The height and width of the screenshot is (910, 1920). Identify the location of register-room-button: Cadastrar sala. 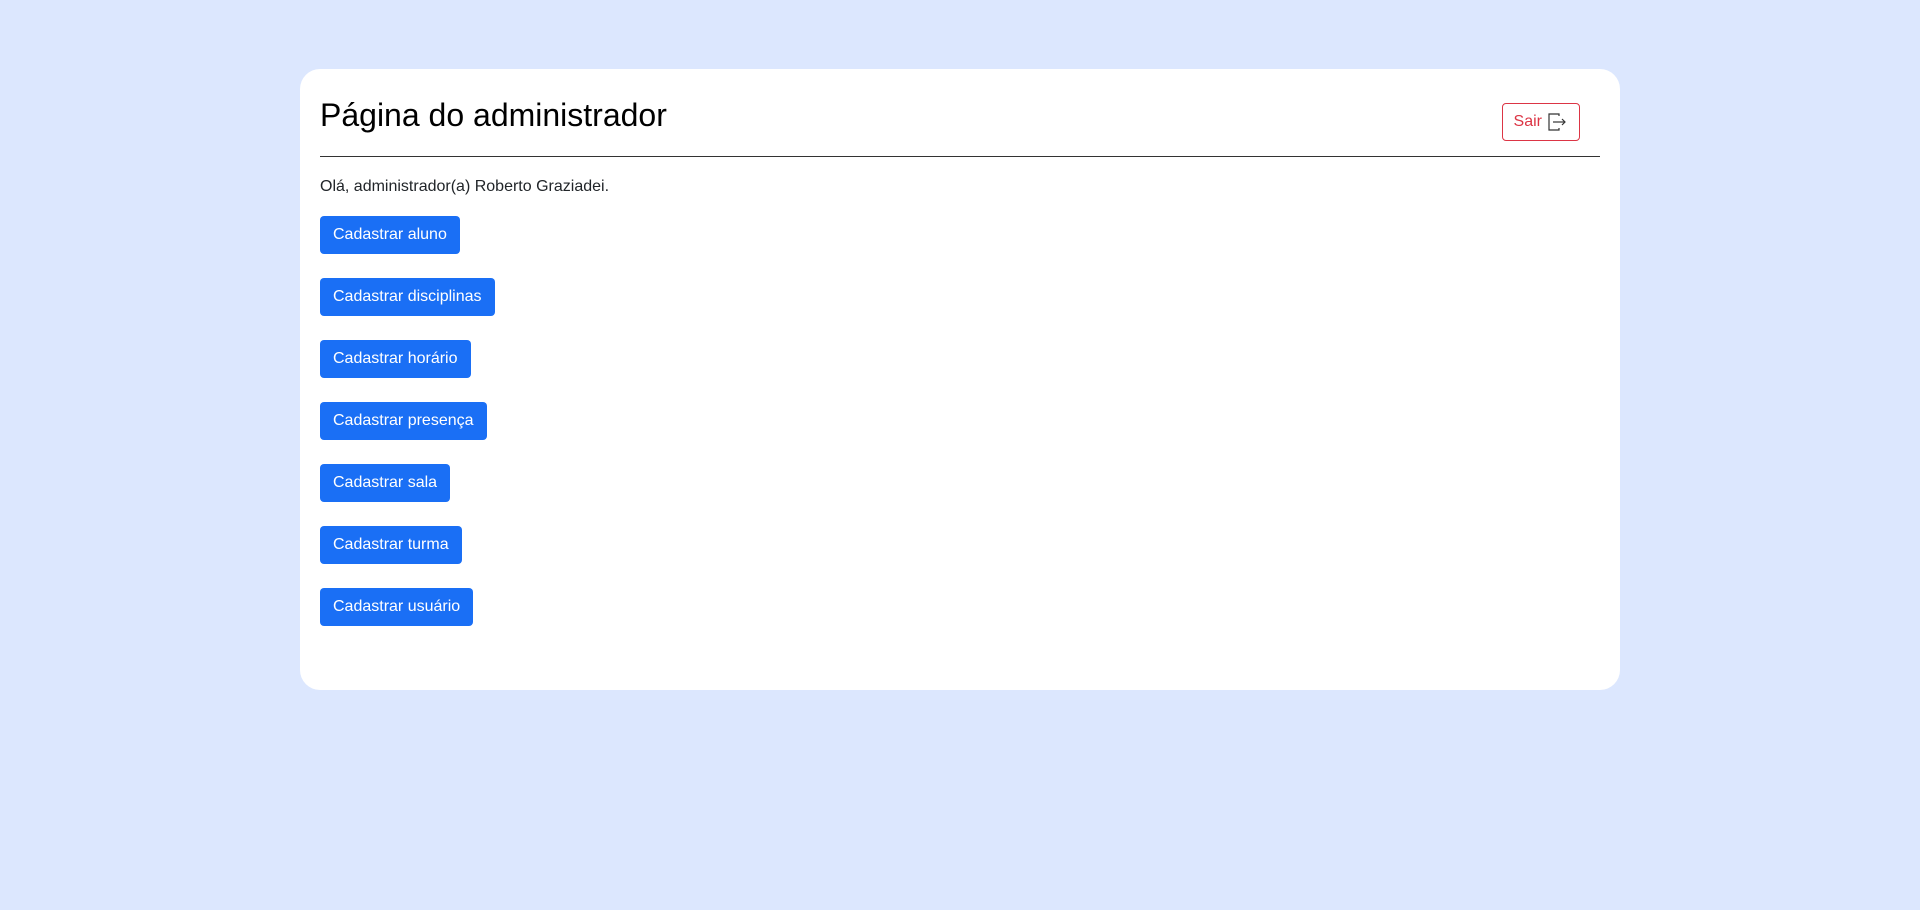
(385, 483).